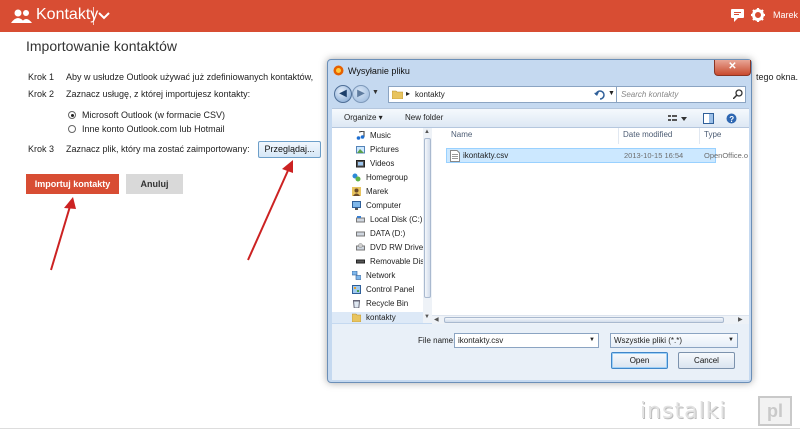 Image resolution: width=800 pixels, height=433 pixels. Describe the element at coordinates (531, 130) in the screenshot. I see `sort-icon: ^` at that location.